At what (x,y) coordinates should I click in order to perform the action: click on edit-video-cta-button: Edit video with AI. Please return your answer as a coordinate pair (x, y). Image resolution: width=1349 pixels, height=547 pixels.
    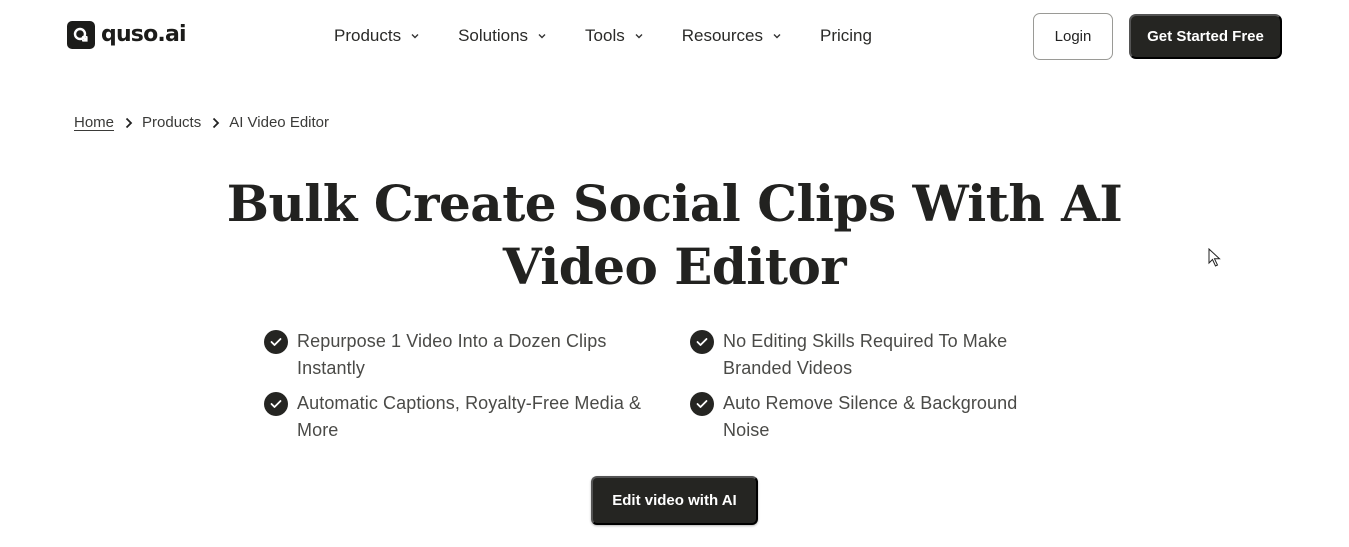
    Looking at the image, I should click on (674, 500).